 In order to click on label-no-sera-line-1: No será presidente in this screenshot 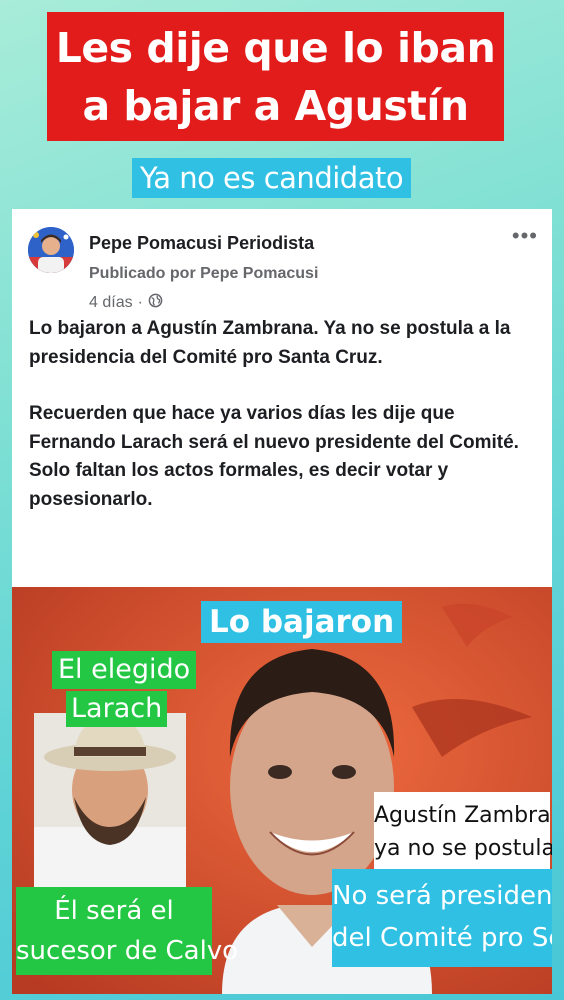, I will do `click(442, 896)`.